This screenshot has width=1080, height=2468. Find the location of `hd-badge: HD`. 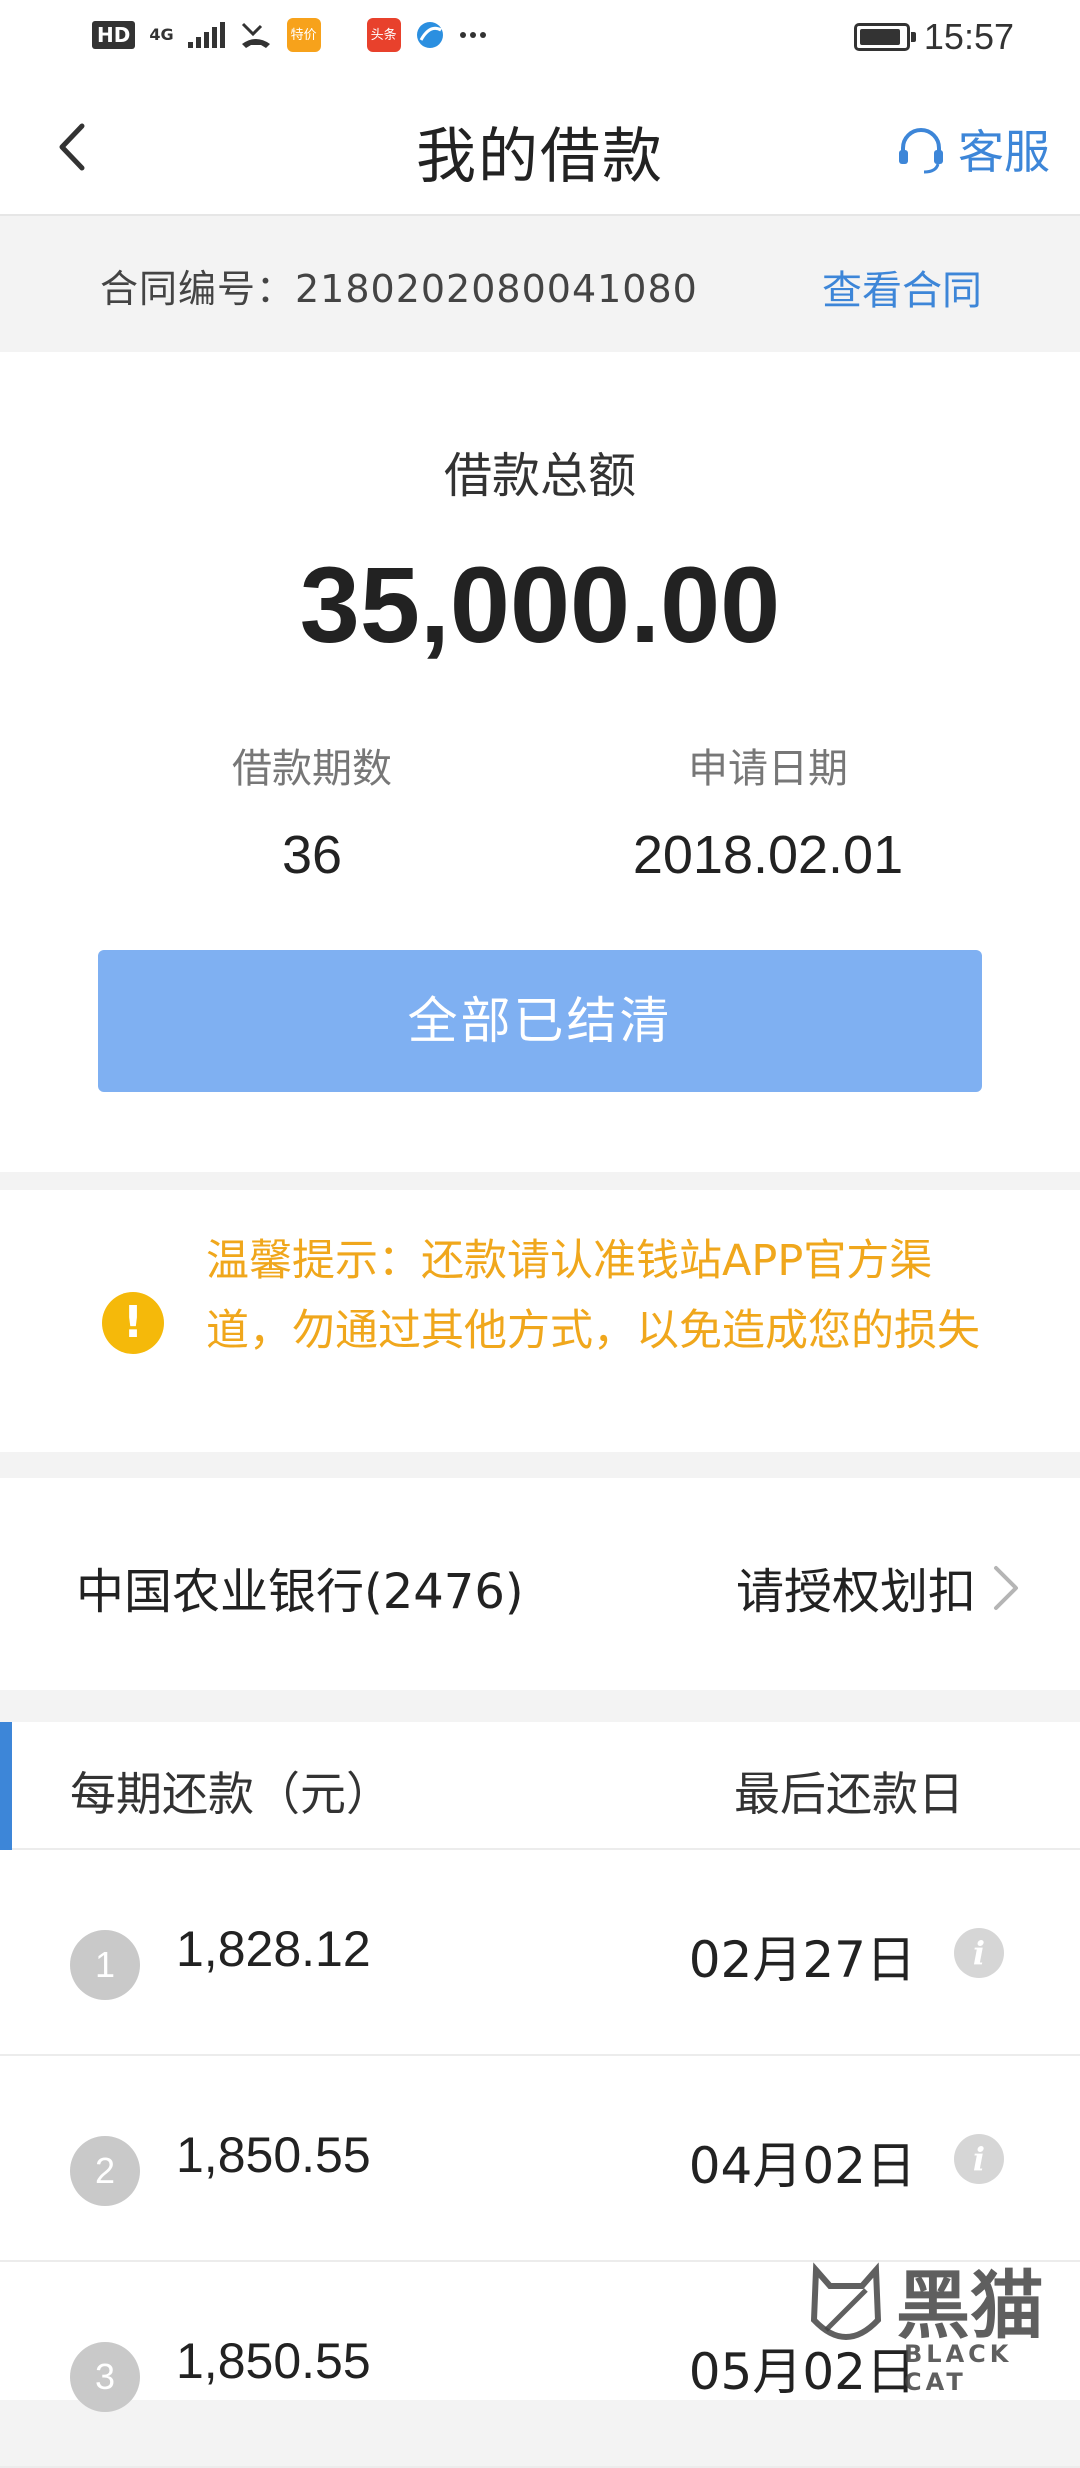

hd-badge: HD is located at coordinates (114, 35).